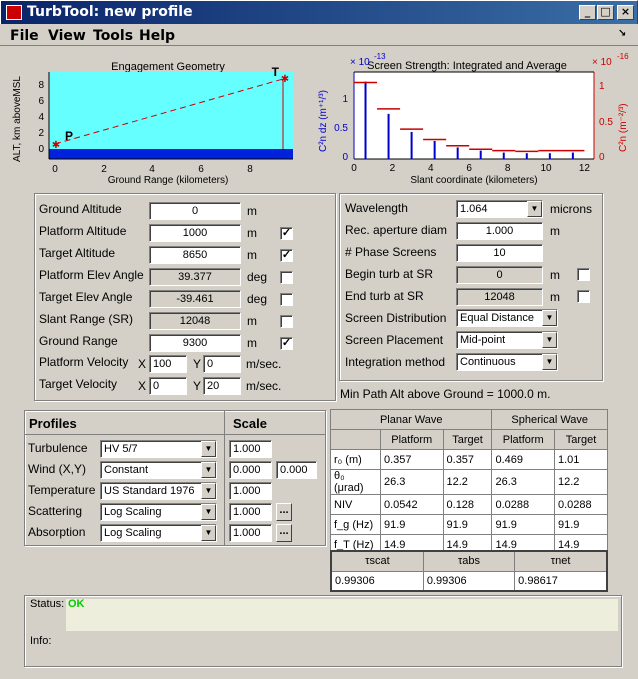 Image resolution: width=638 pixels, height=679 pixels. I want to click on profile-scale2-input: 0.000, so click(296, 470).